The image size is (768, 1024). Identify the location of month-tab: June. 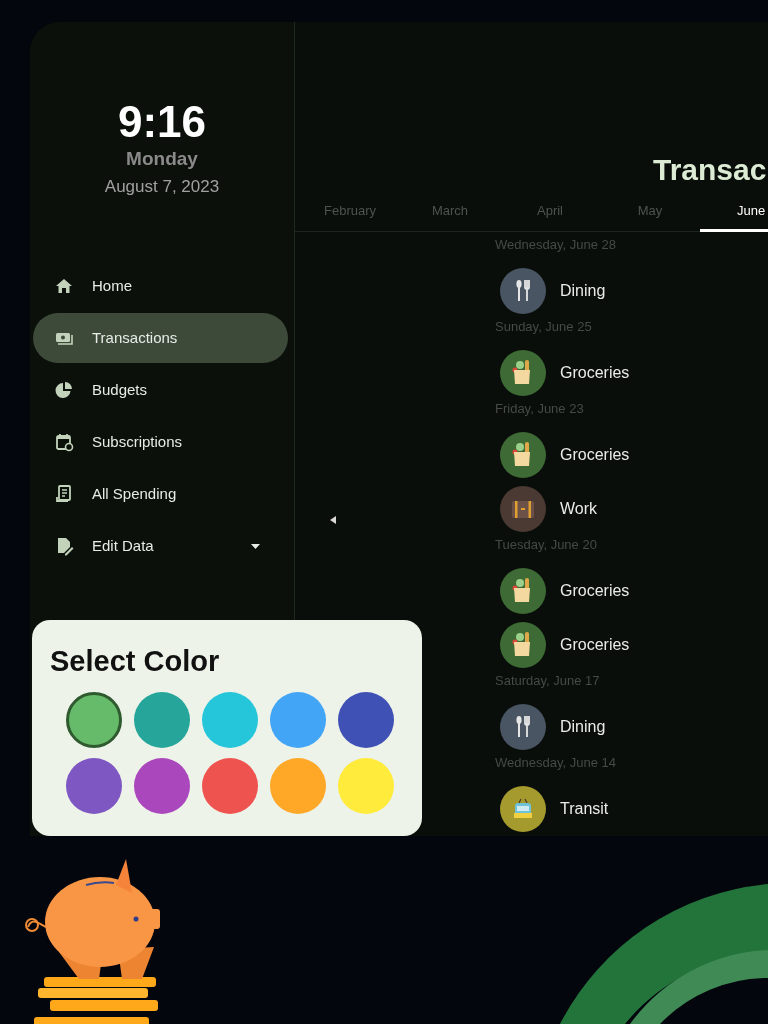
(734, 212).